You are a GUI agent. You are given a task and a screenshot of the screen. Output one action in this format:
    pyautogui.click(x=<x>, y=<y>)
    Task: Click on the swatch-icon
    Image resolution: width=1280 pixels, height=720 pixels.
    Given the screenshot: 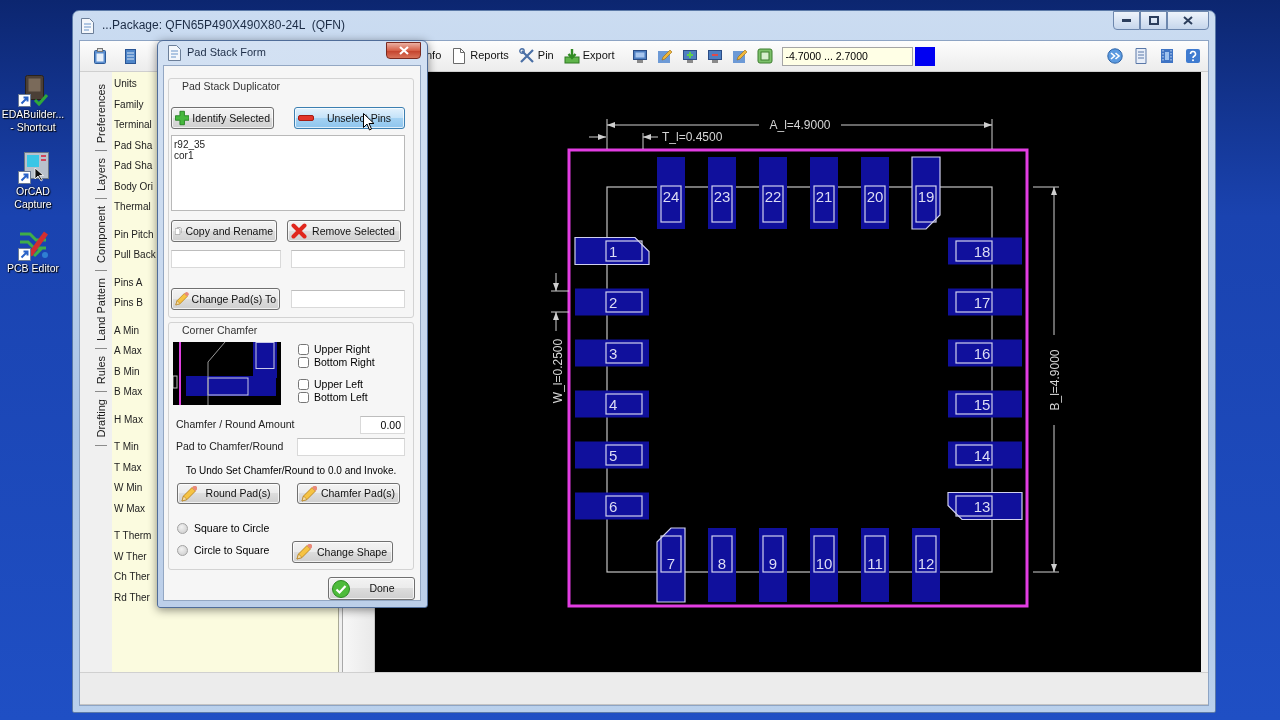 What is the action you would take?
    pyautogui.click(x=924, y=56)
    